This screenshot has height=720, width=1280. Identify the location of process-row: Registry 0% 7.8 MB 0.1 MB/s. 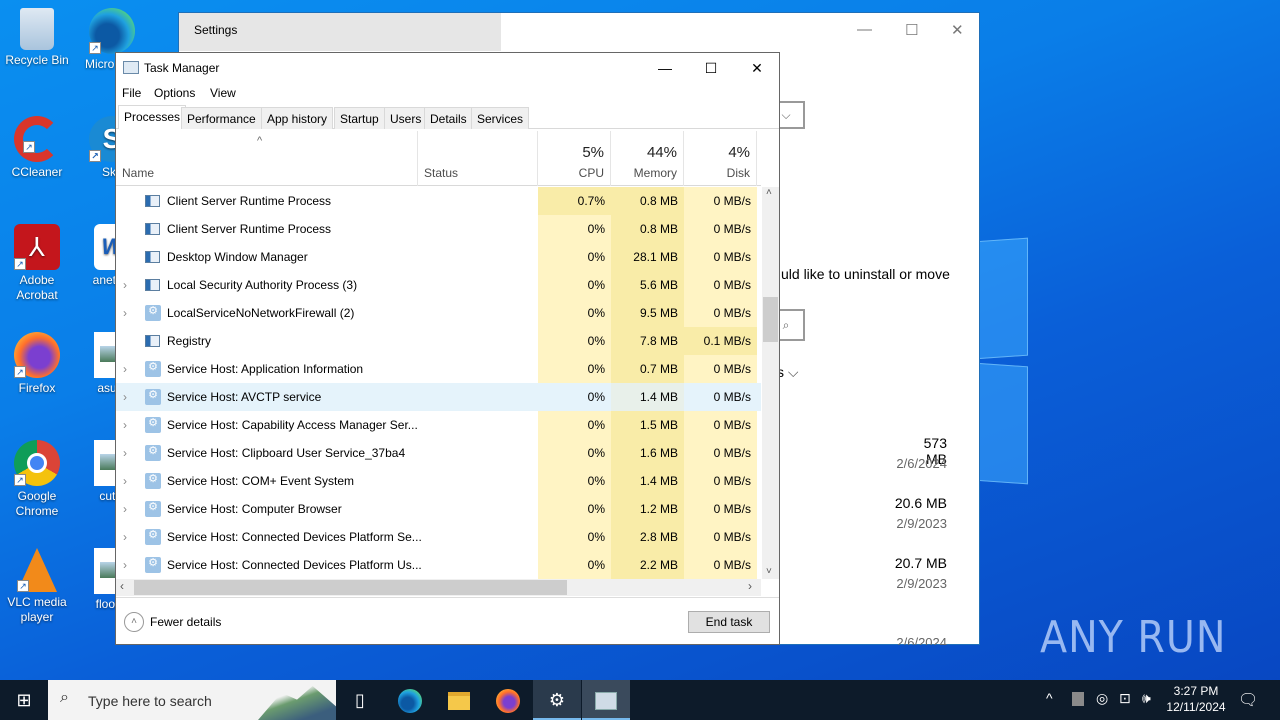
(438, 341).